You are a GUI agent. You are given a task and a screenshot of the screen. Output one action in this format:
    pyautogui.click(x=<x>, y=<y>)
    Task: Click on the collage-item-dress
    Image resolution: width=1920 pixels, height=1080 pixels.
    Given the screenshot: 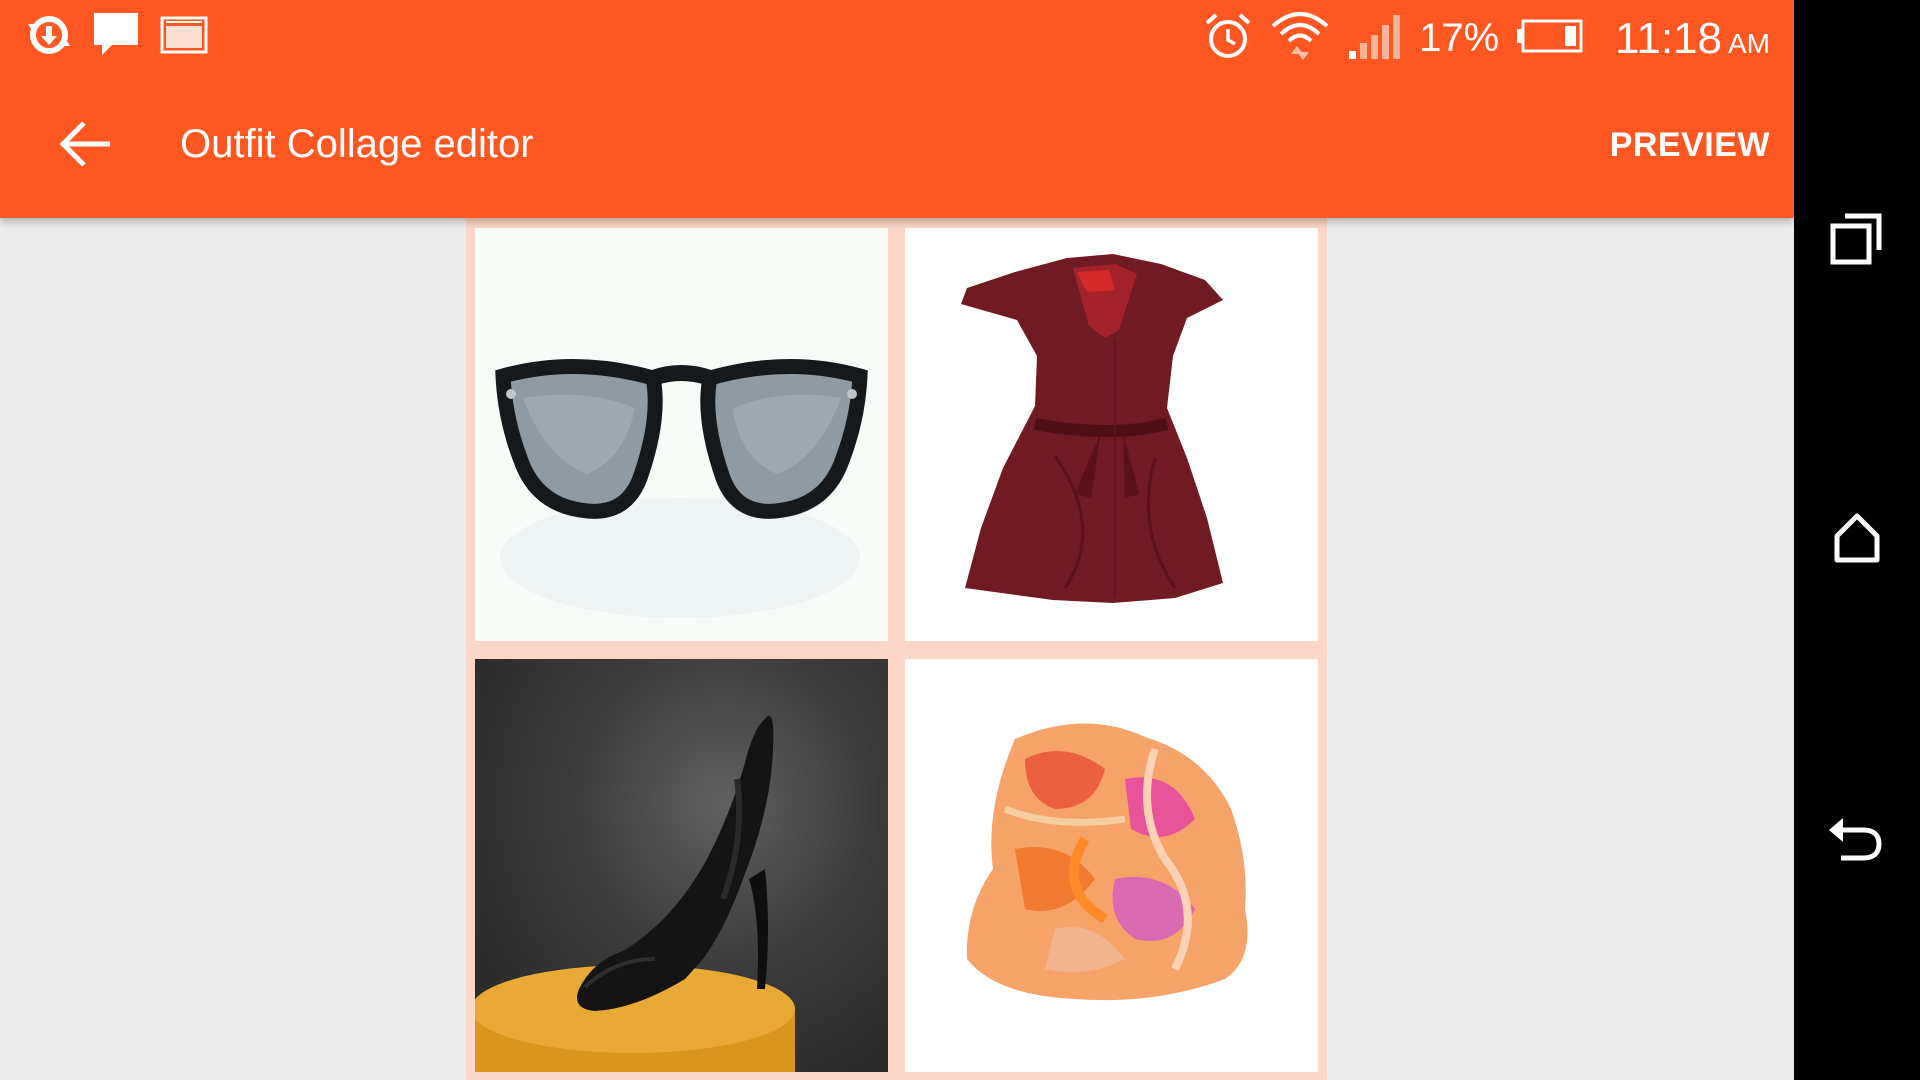 What is the action you would take?
    pyautogui.click(x=1111, y=434)
    